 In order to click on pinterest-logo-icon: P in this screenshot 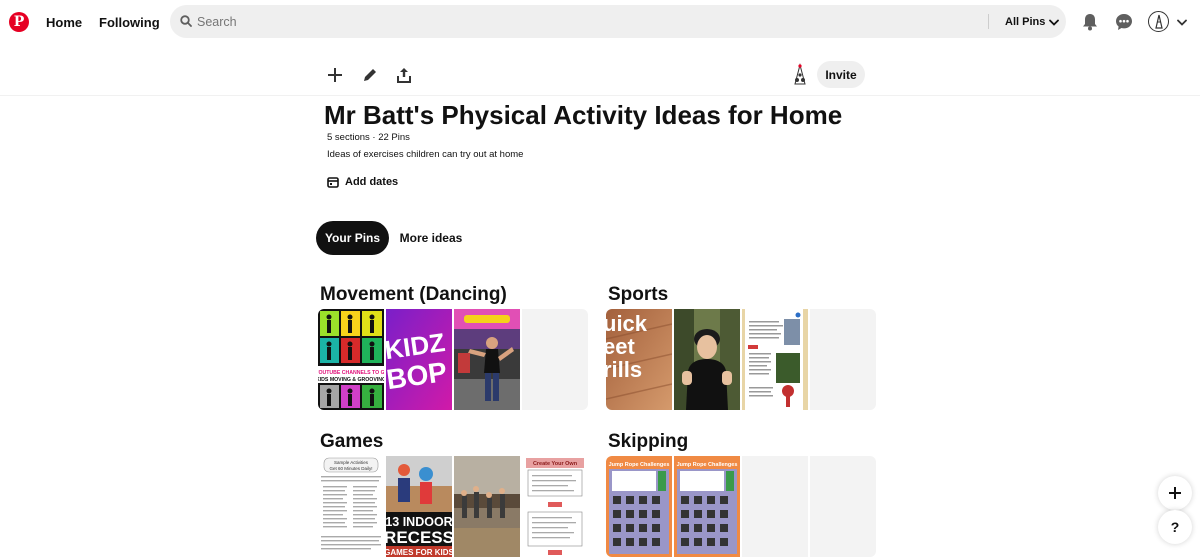, I will do `click(19, 22)`.